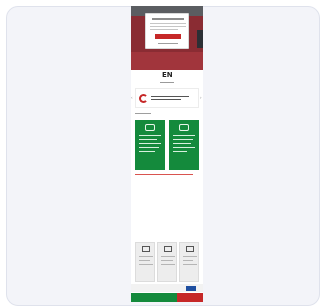 This screenshot has width=320, height=306. Describe the element at coordinates (200, 39) in the screenshot. I see `side-tab` at that location.